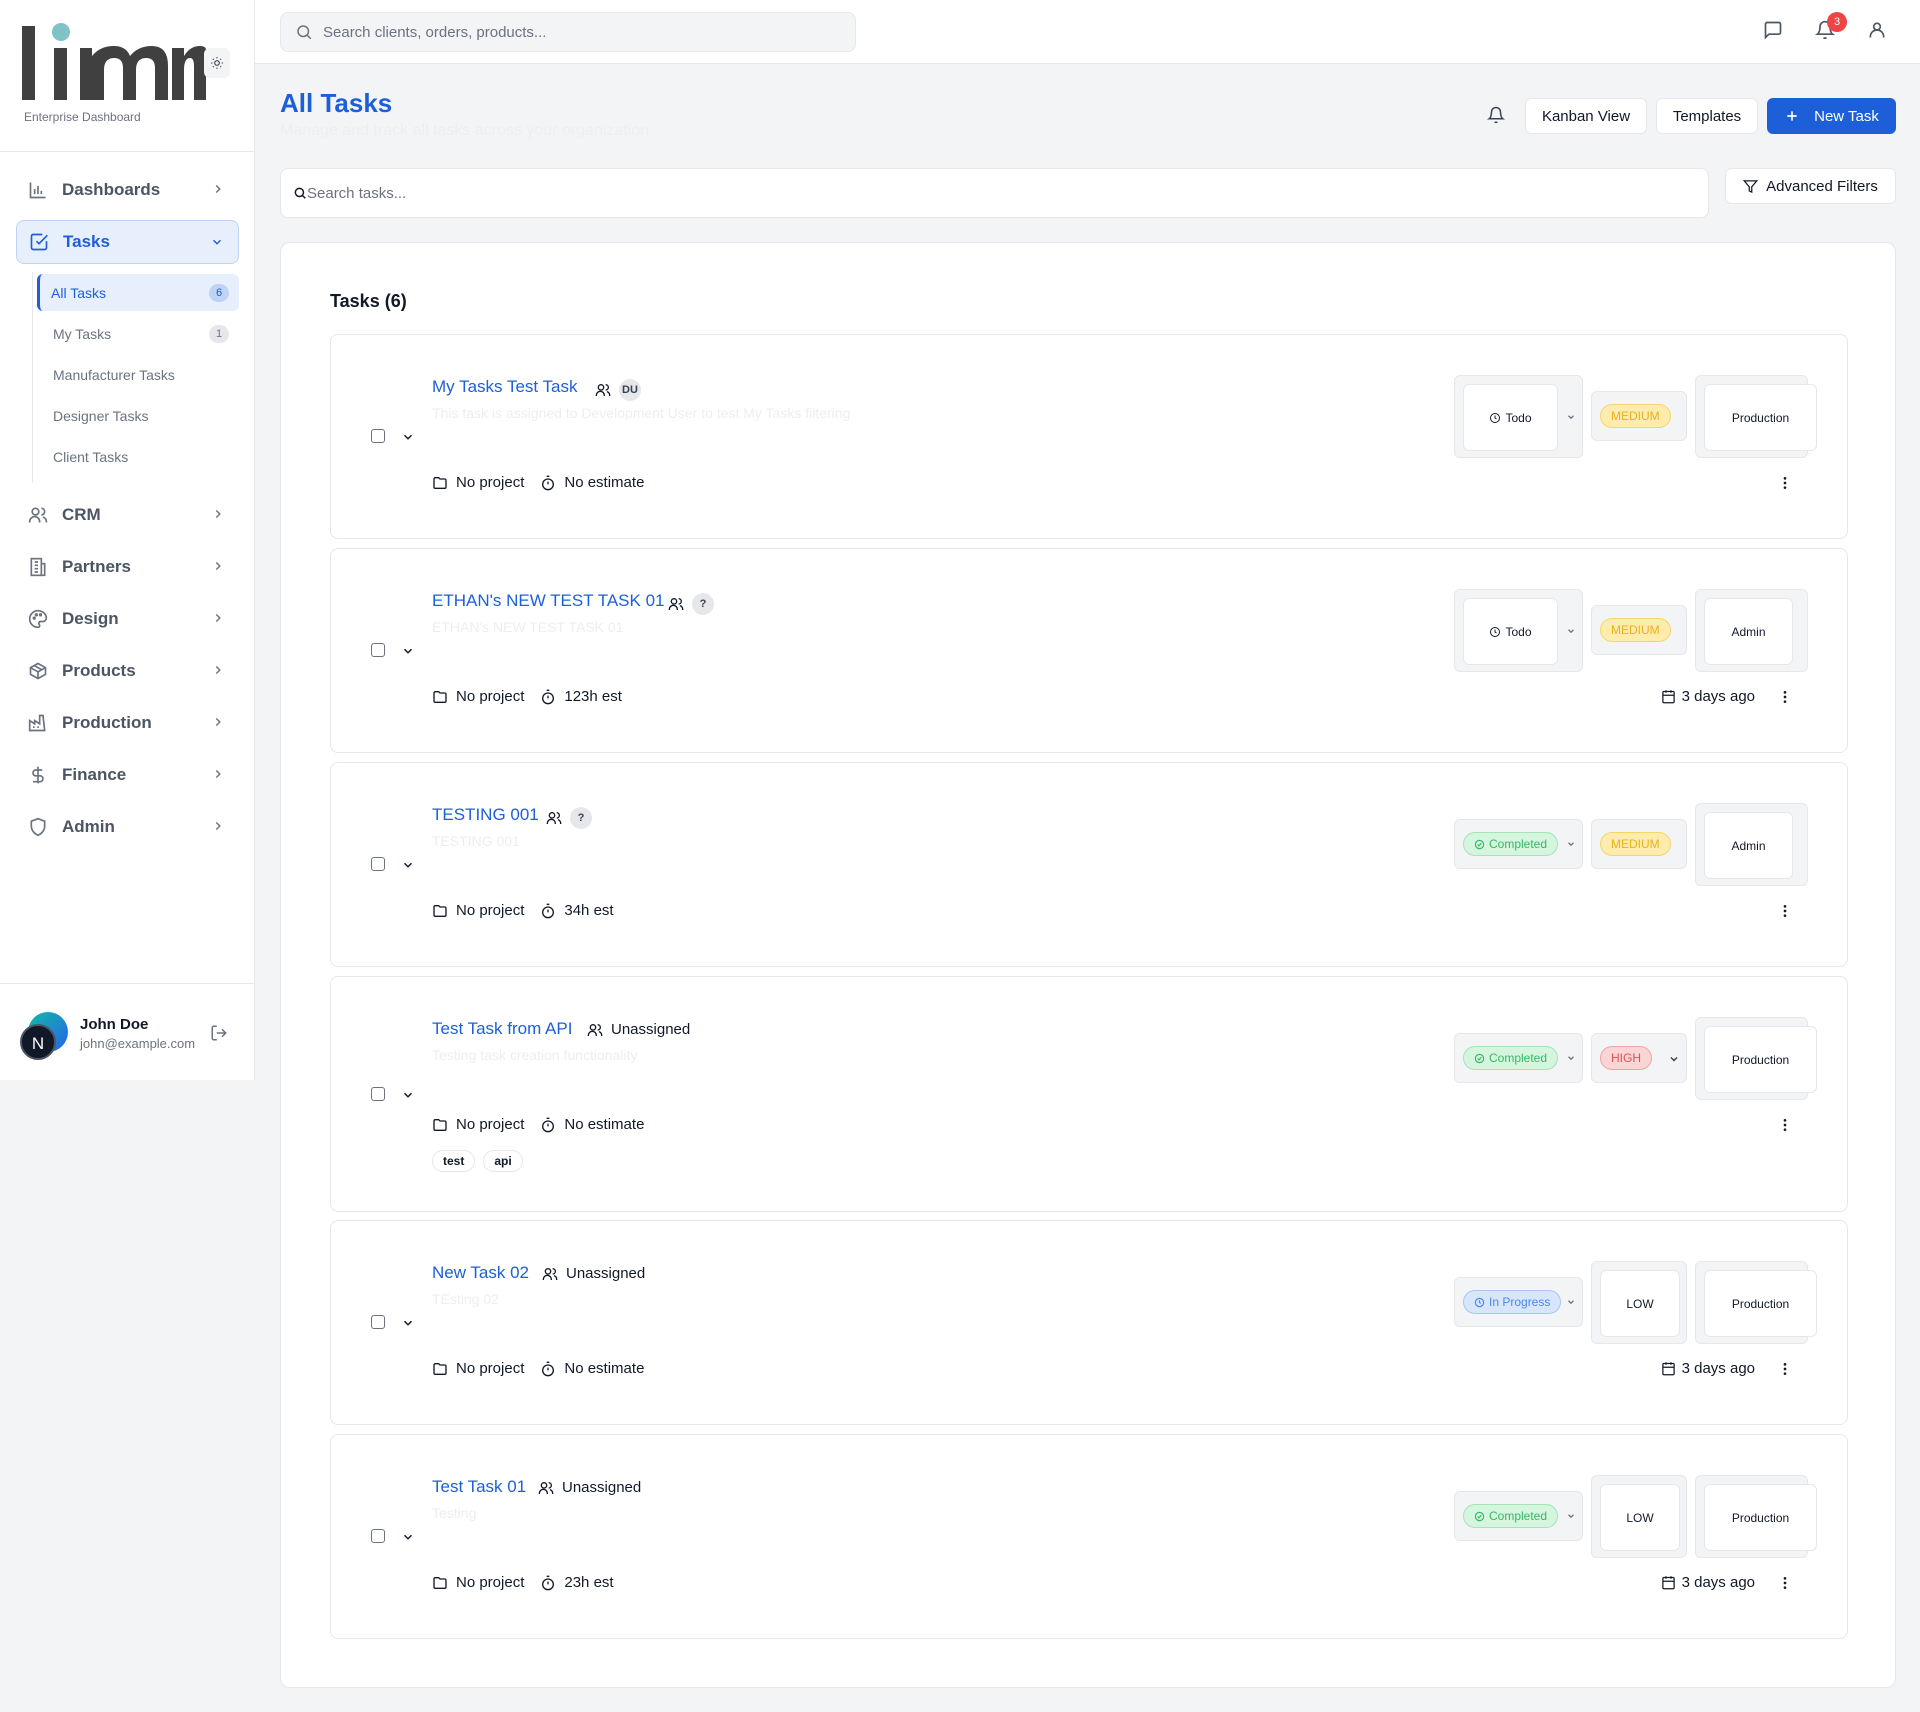 The height and width of the screenshot is (1712, 1920). I want to click on task-title: New Task 02, so click(480, 1273).